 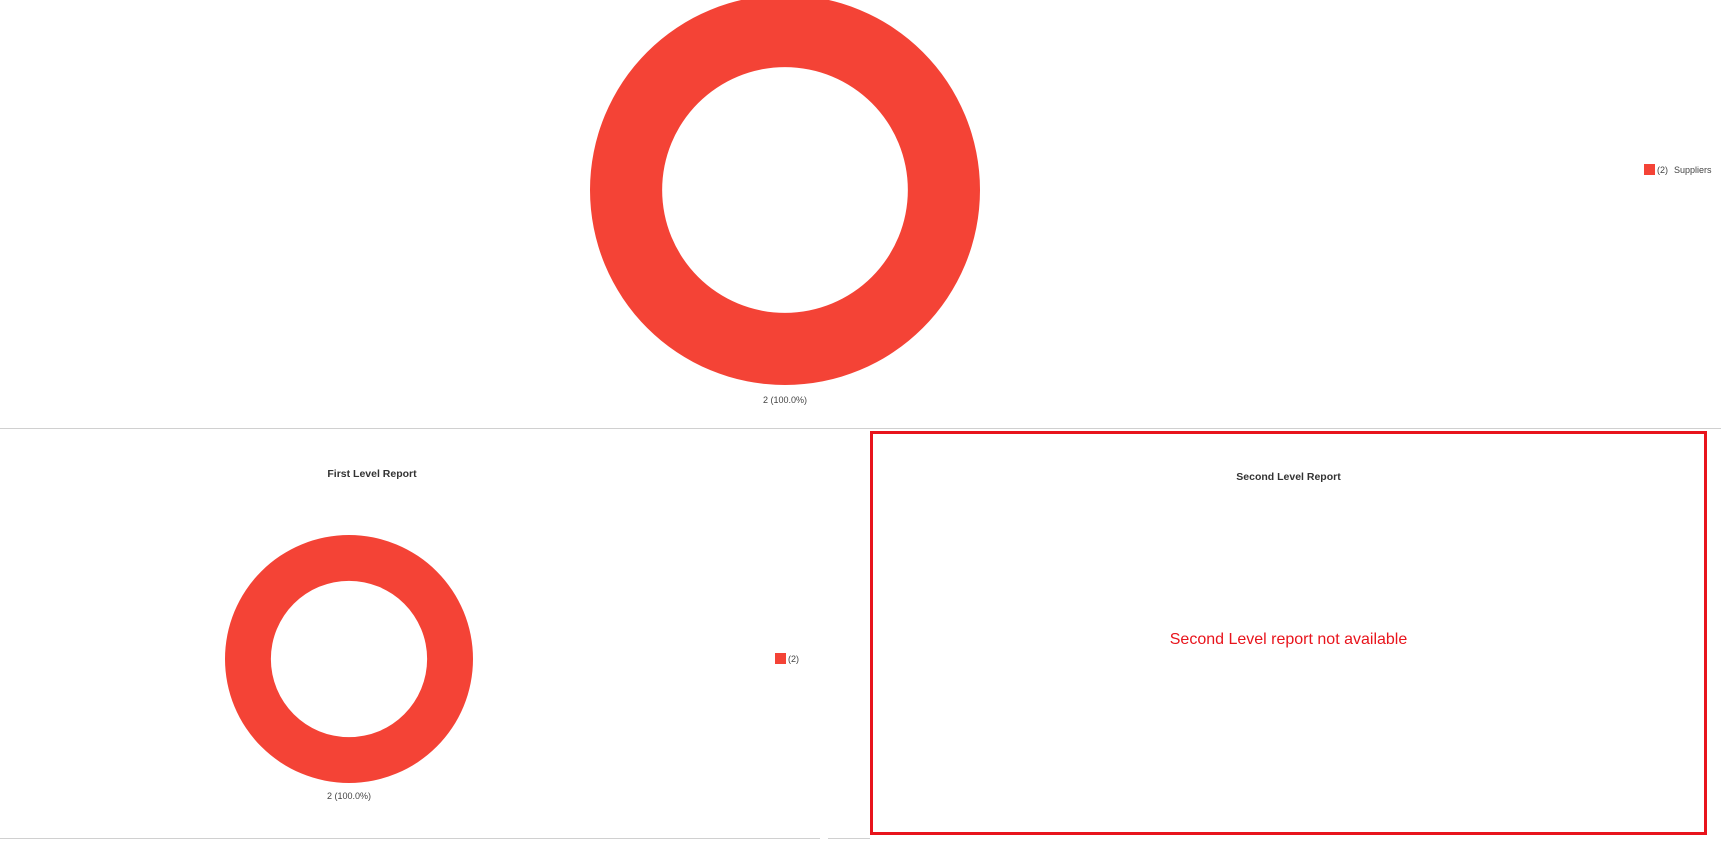 I want to click on second-level-unavailable-message: Second Level report not available, so click(x=1288, y=639).